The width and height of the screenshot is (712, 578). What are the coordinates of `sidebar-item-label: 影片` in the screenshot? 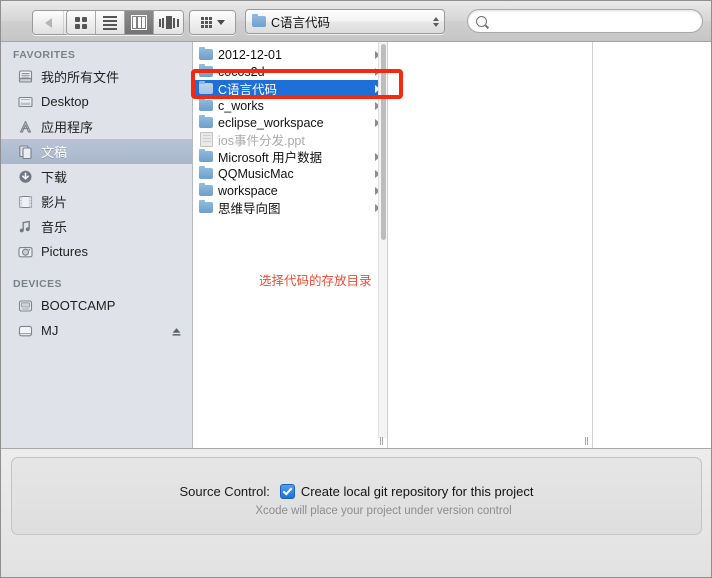 It's located at (54, 202).